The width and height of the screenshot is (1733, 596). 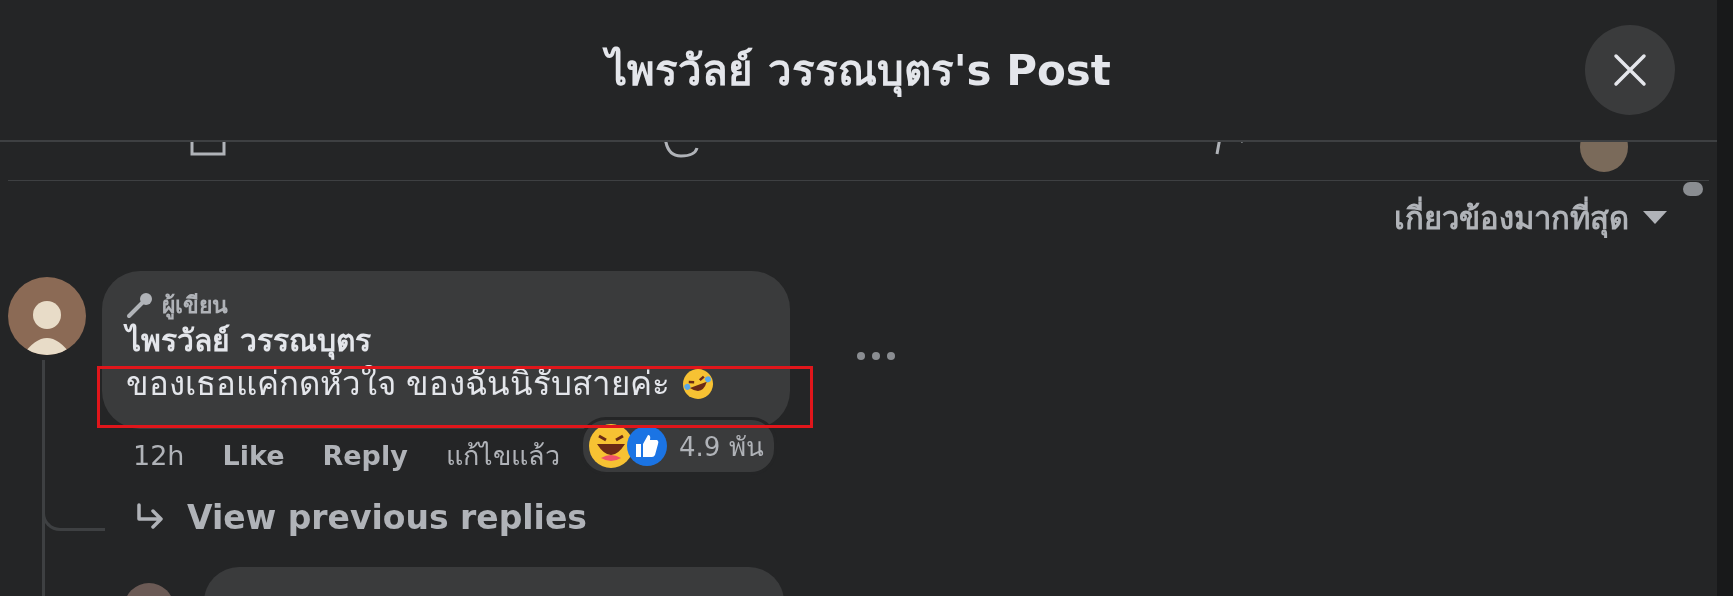 What do you see at coordinates (1530, 218) in the screenshot?
I see `sort-dropdown: เกี่ยวข้องมากที่สุด` at bounding box center [1530, 218].